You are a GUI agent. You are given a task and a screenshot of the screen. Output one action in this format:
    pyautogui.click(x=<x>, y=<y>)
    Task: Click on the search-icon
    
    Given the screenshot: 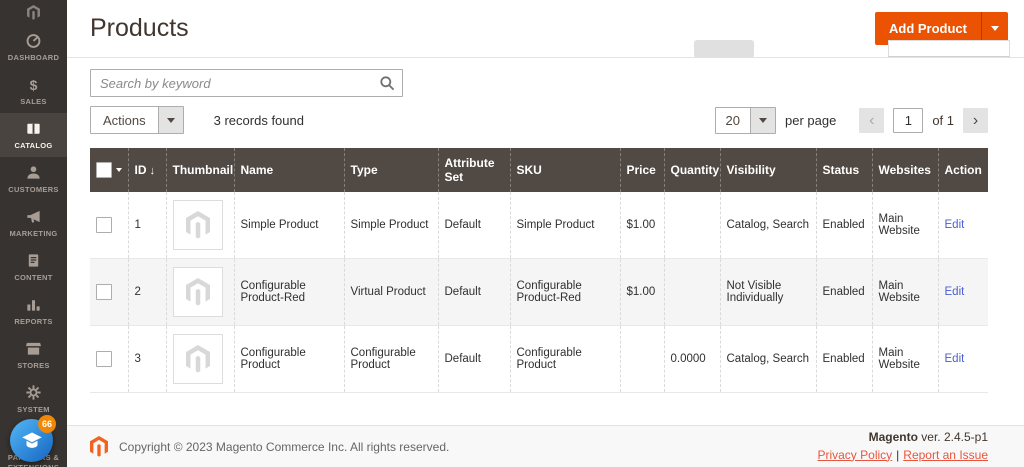 What is the action you would take?
    pyautogui.click(x=387, y=83)
    